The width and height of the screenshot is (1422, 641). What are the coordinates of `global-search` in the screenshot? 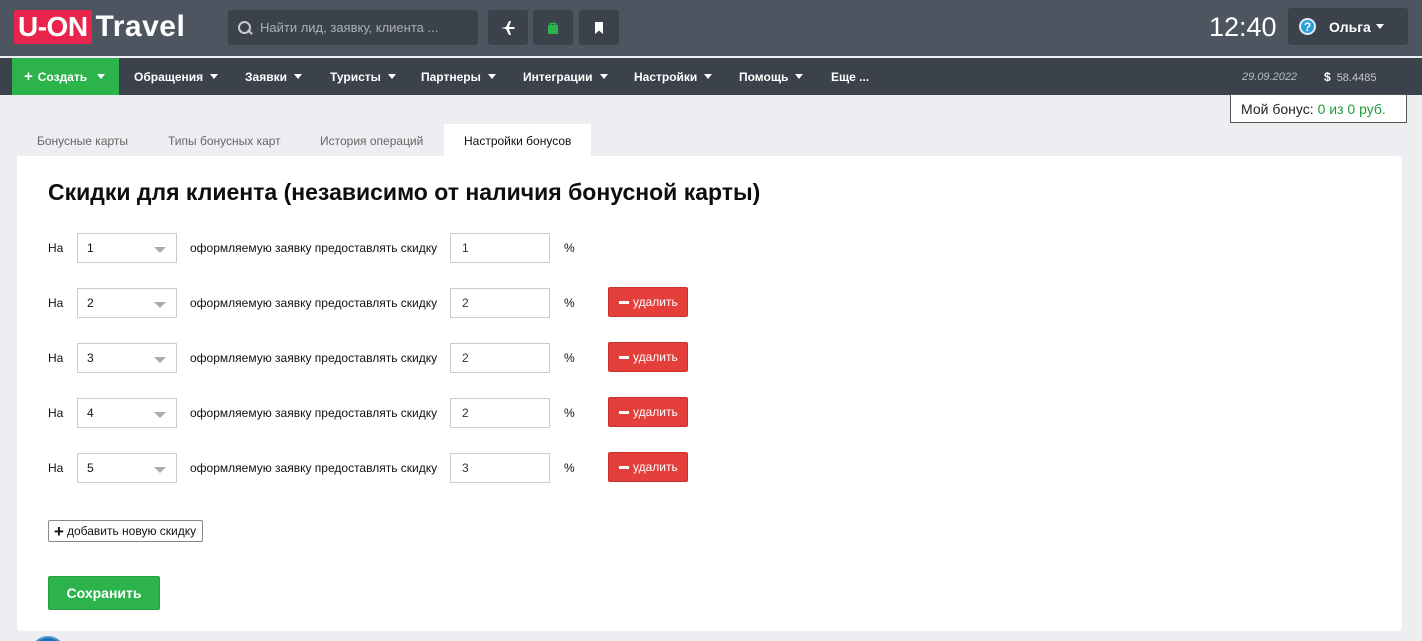 It's located at (353, 27).